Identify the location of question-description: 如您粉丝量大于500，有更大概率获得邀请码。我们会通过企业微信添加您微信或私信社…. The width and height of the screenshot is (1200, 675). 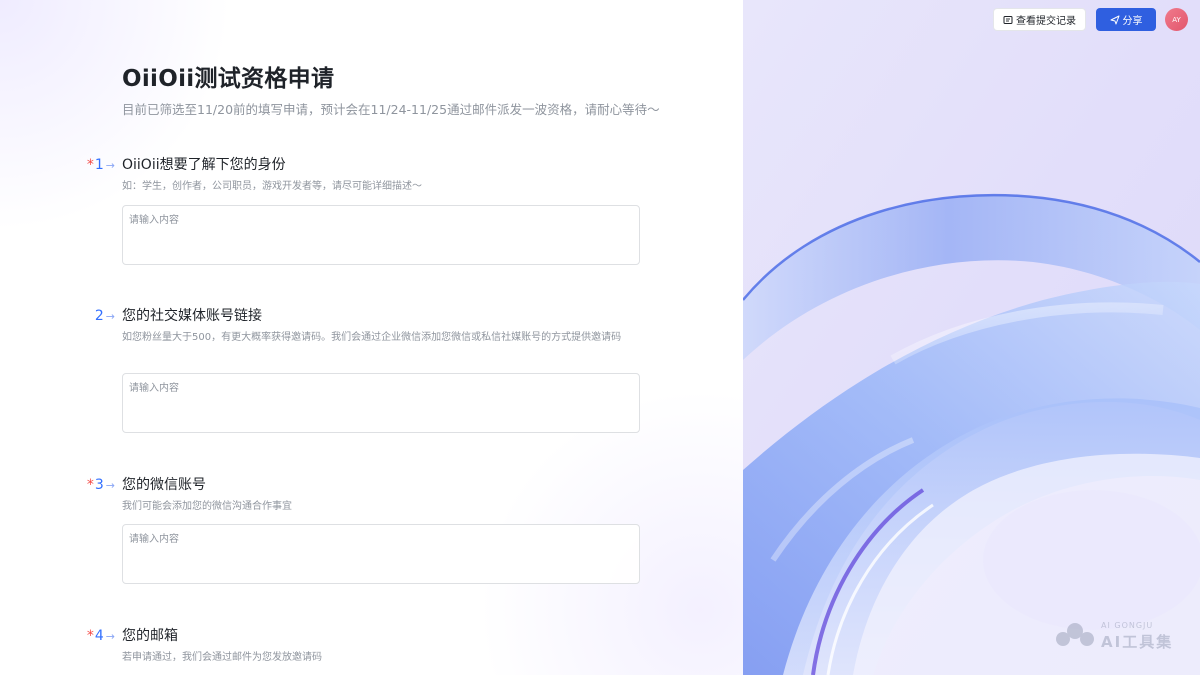
(372, 337).